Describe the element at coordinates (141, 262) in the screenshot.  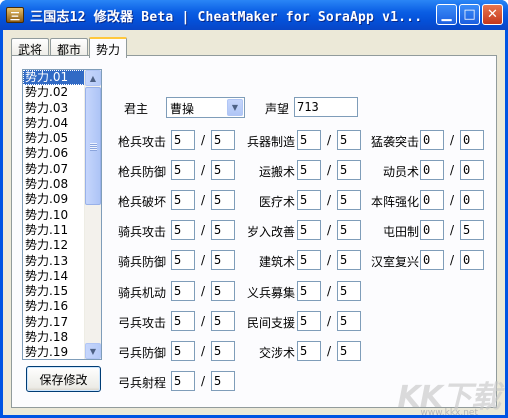
I see `tech-label: 骑兵防御` at that location.